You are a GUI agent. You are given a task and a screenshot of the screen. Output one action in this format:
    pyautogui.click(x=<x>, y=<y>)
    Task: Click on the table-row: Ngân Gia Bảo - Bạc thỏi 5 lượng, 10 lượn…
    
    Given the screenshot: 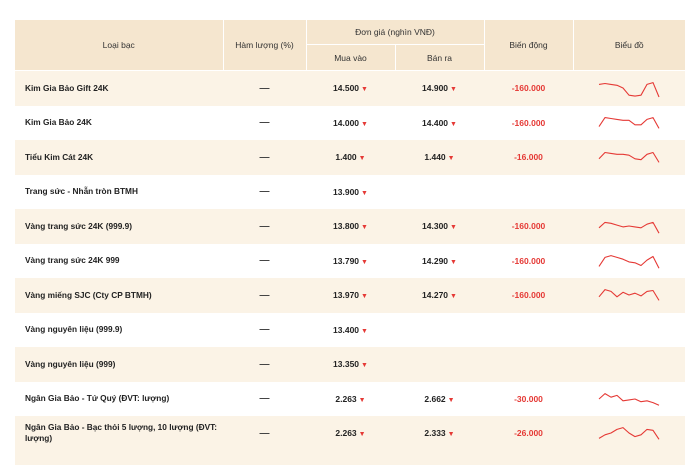 What is the action you would take?
    pyautogui.click(x=350, y=433)
    